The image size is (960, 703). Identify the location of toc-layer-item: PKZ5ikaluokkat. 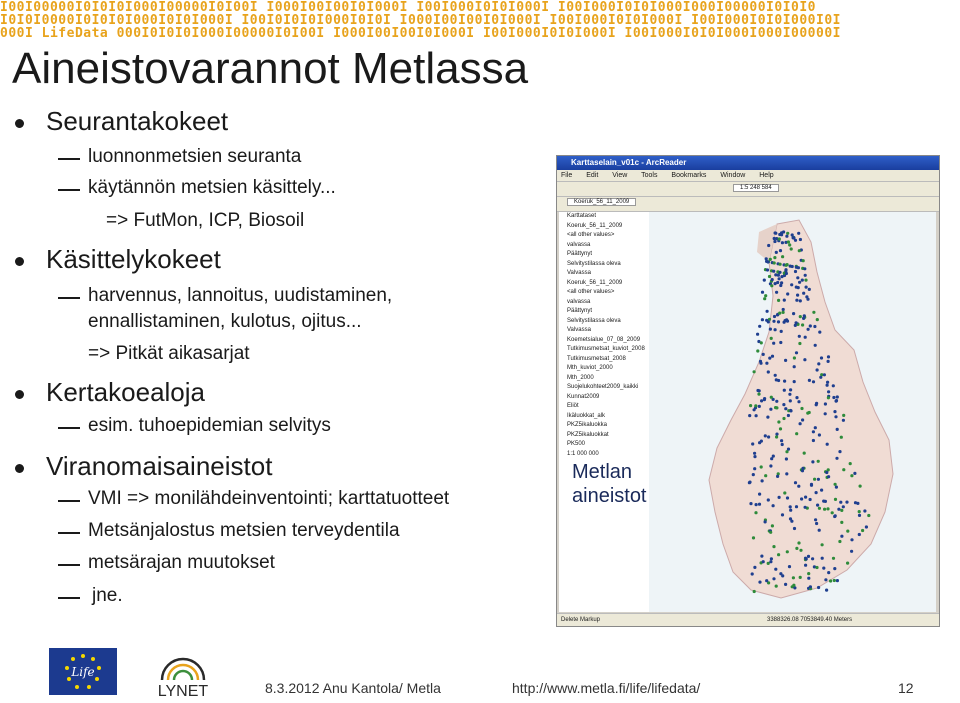
(604, 436).